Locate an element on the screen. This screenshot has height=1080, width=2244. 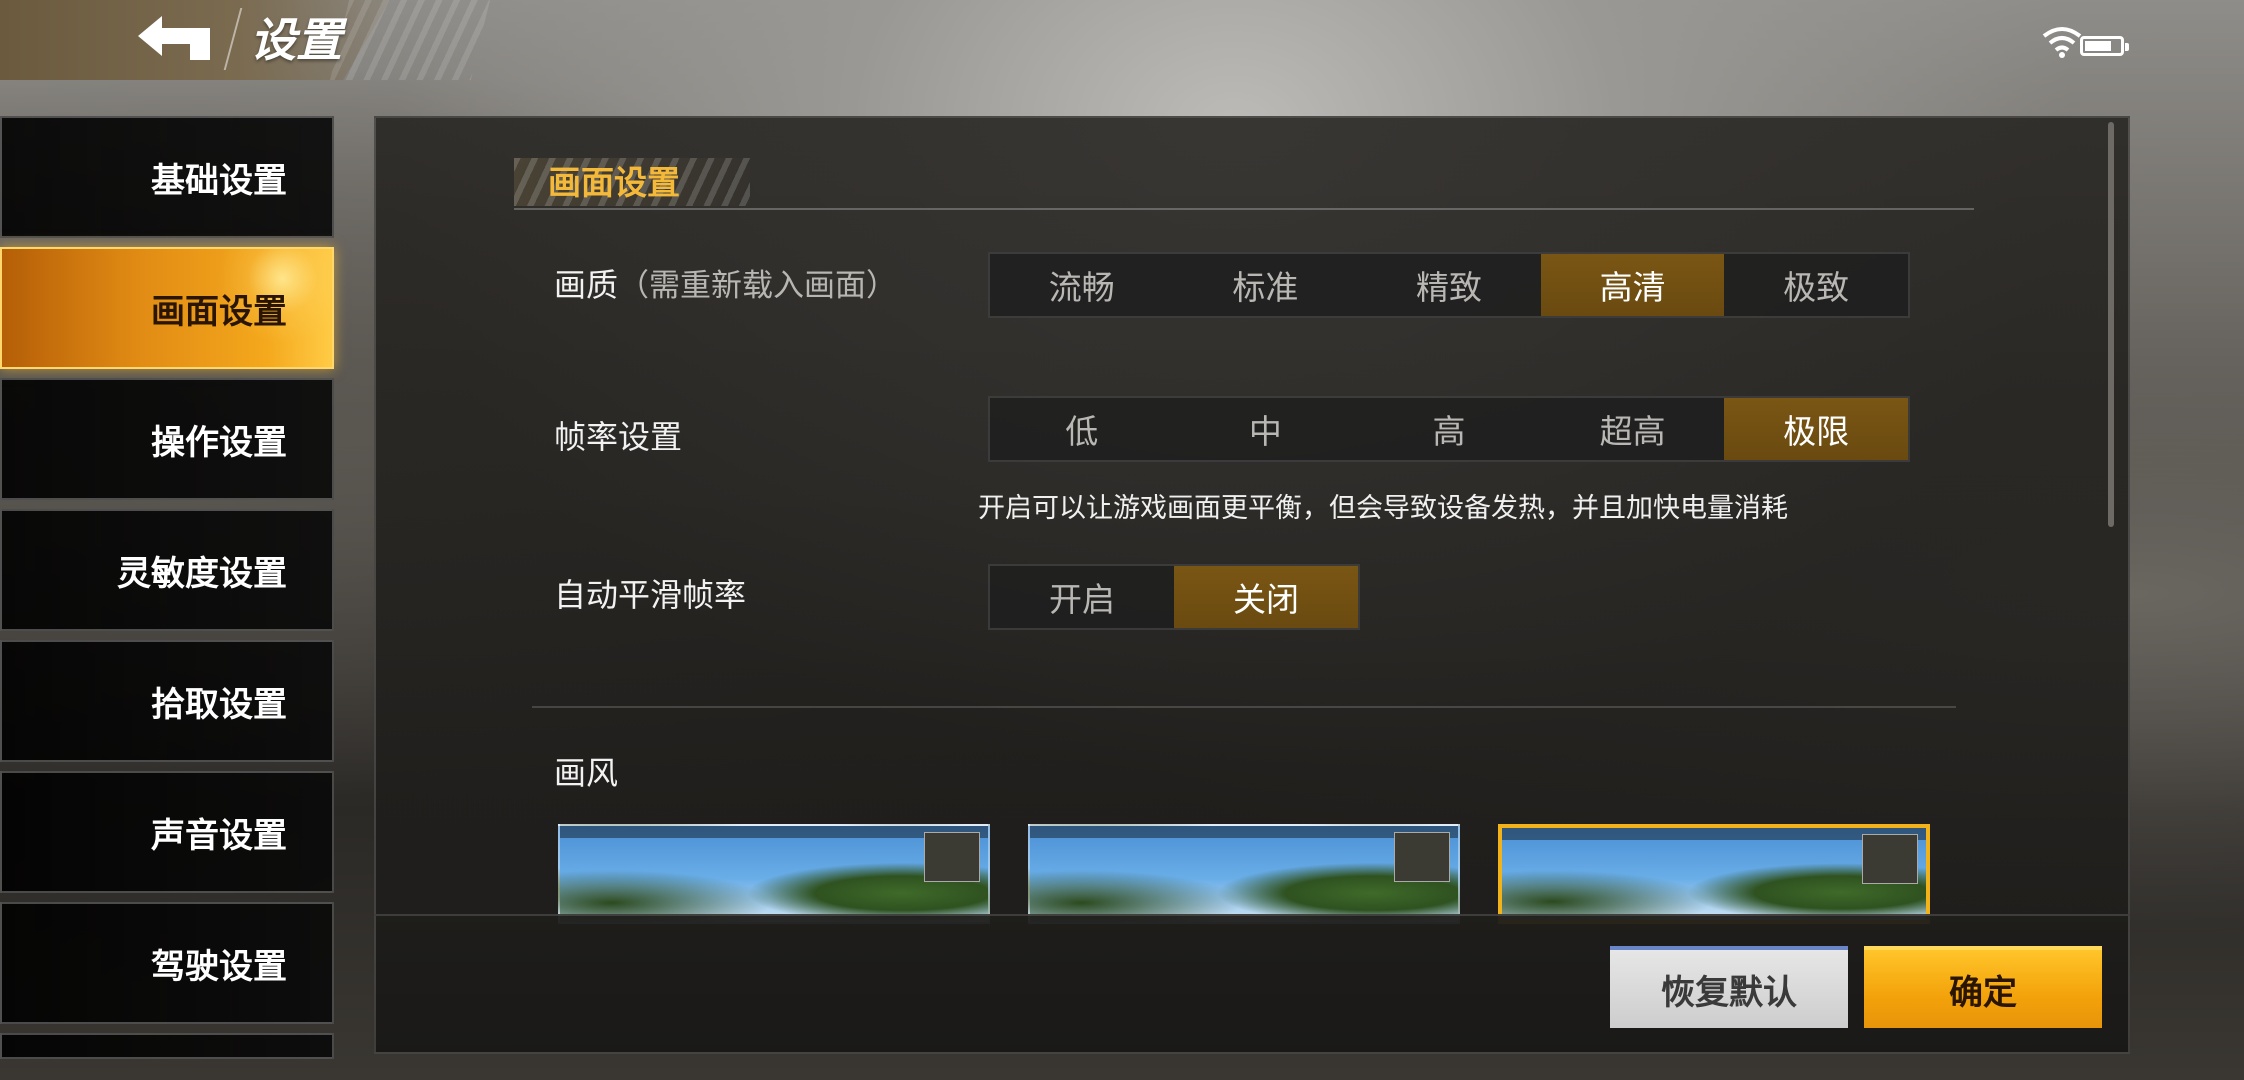
sidebar-item-sound: 声音设置 is located at coordinates (167, 832).